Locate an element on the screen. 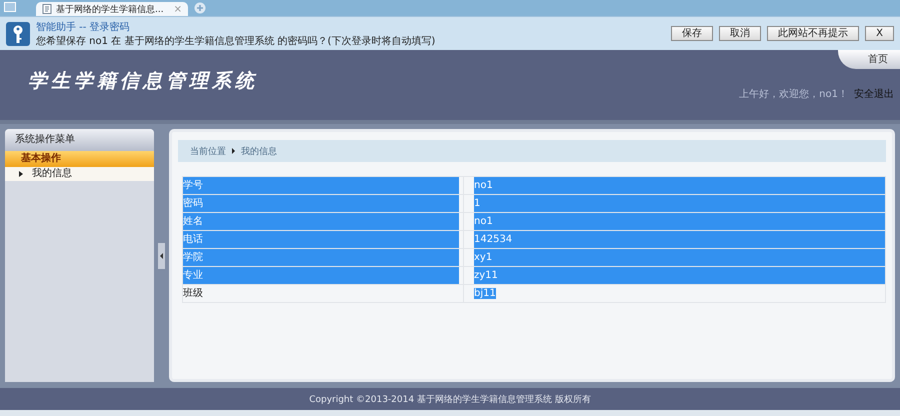 The width and height of the screenshot is (900, 416). system-logo: 学生学籍信息管理系统 is located at coordinates (142, 81).